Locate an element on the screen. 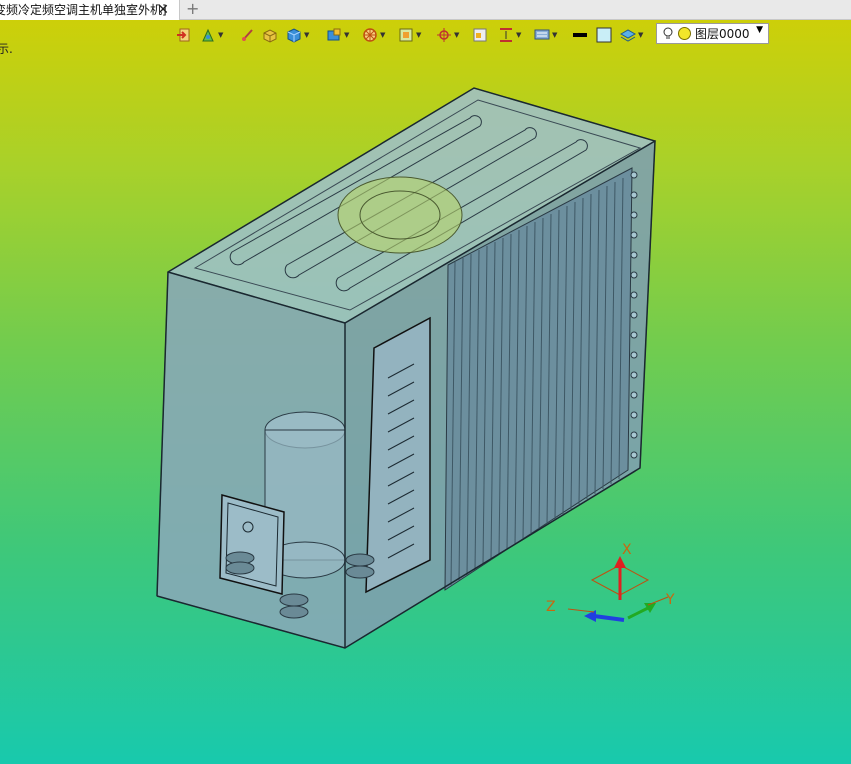 The width and height of the screenshot is (851, 764). vent-panel is located at coordinates (398, 455).